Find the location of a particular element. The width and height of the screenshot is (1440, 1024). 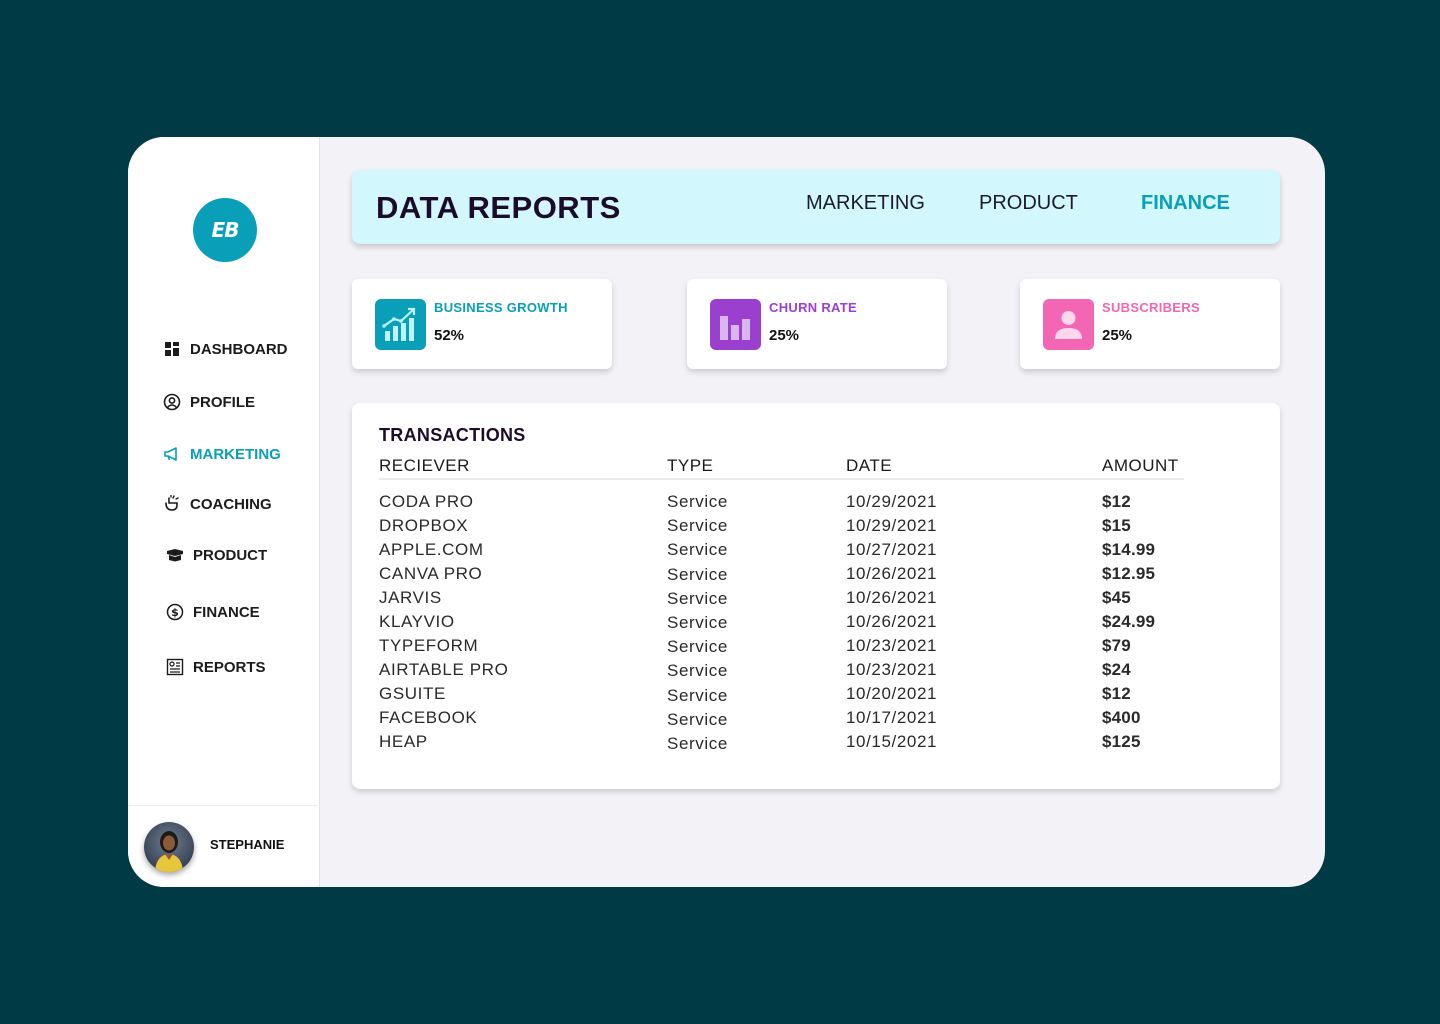

table-row: KLAYVIO Service 10/26/2021 $24.99 is located at coordinates (816, 622).